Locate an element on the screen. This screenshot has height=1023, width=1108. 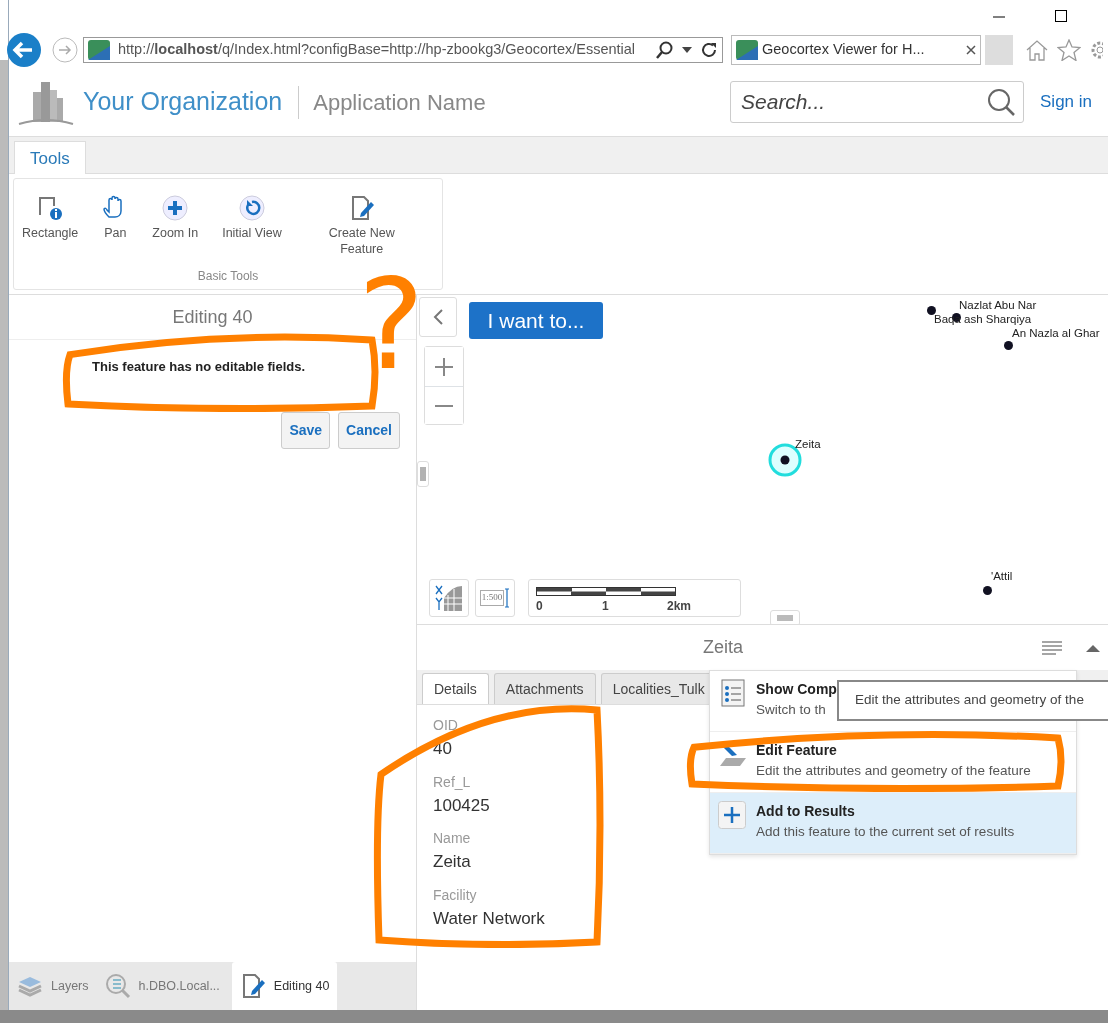
scale-label: 2km is located at coordinates (679, 606).